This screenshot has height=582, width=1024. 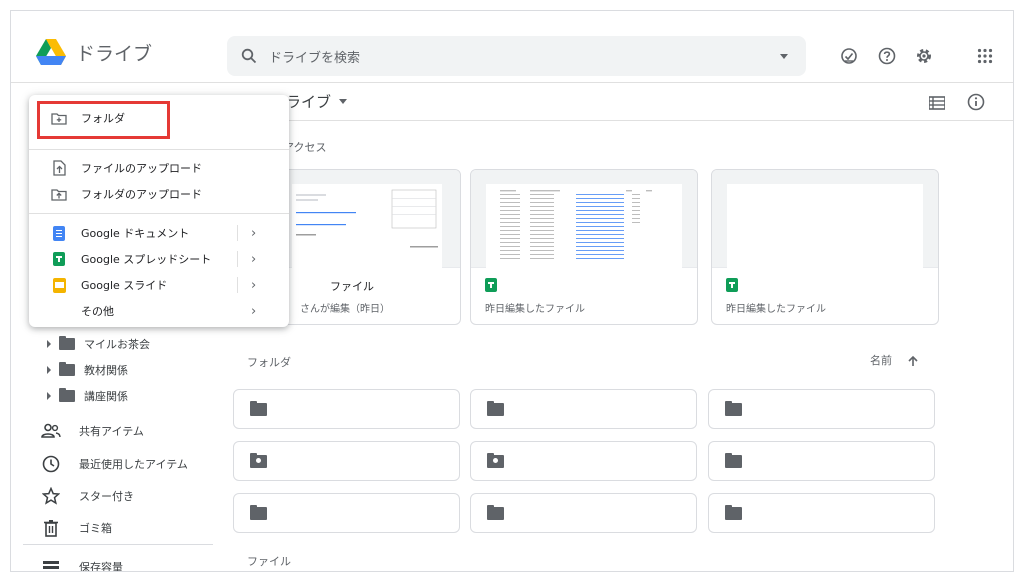 What do you see at coordinates (269, 362) in the screenshot?
I see `folders-section-label: フォルダ` at bounding box center [269, 362].